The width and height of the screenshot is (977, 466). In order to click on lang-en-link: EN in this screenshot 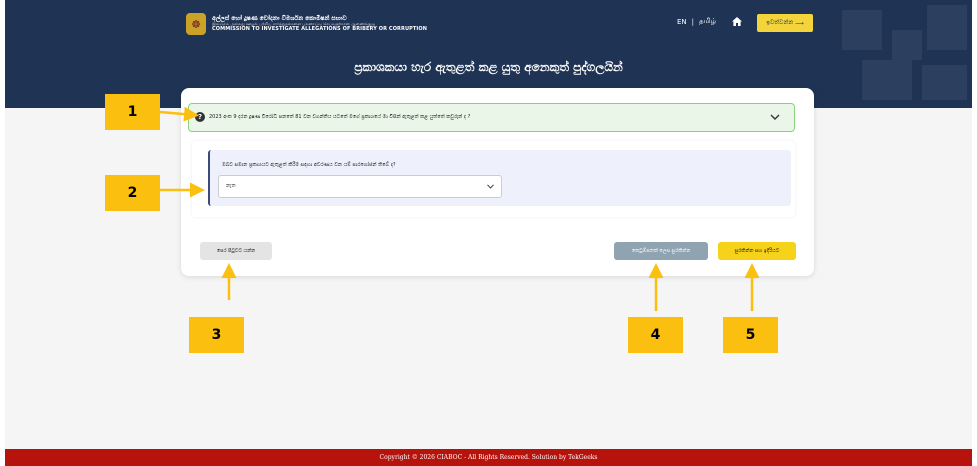, I will do `click(682, 22)`.